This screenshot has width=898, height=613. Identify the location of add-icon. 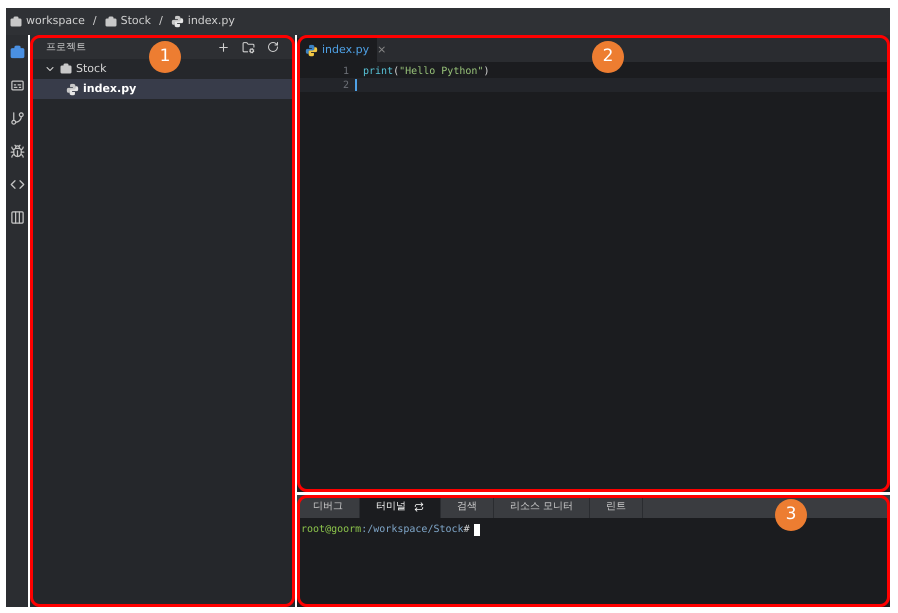
(223, 47).